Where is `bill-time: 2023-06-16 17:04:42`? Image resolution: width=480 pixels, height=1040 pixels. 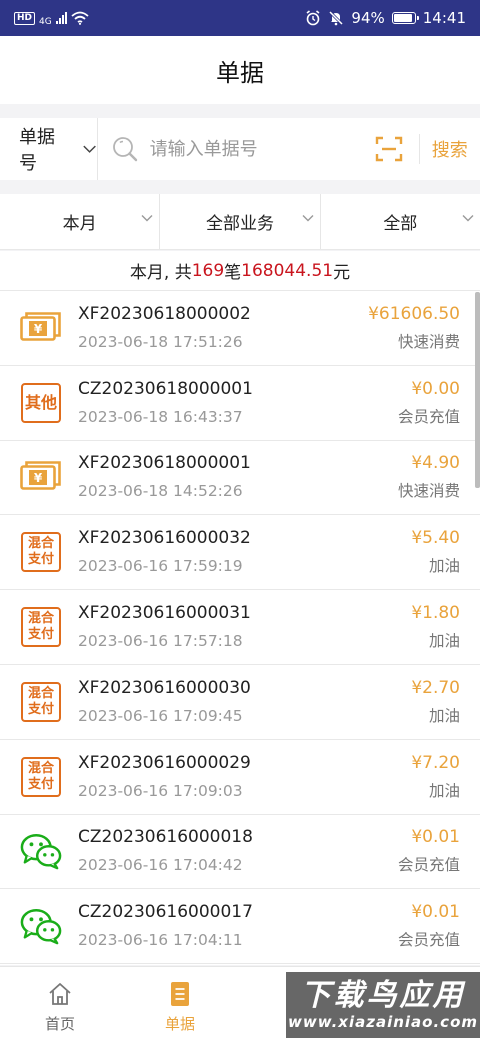 bill-time: 2023-06-16 17:04:42 is located at coordinates (160, 865).